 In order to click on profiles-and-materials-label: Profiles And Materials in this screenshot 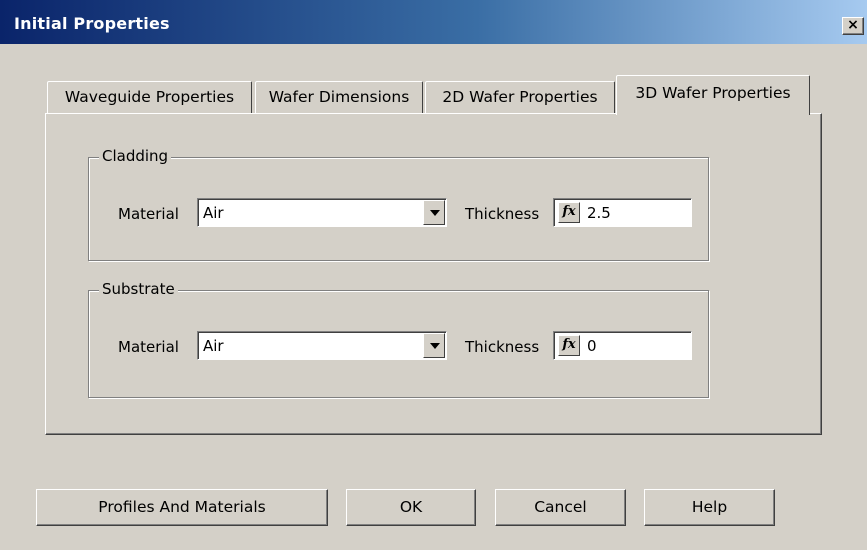, I will do `click(182, 507)`.